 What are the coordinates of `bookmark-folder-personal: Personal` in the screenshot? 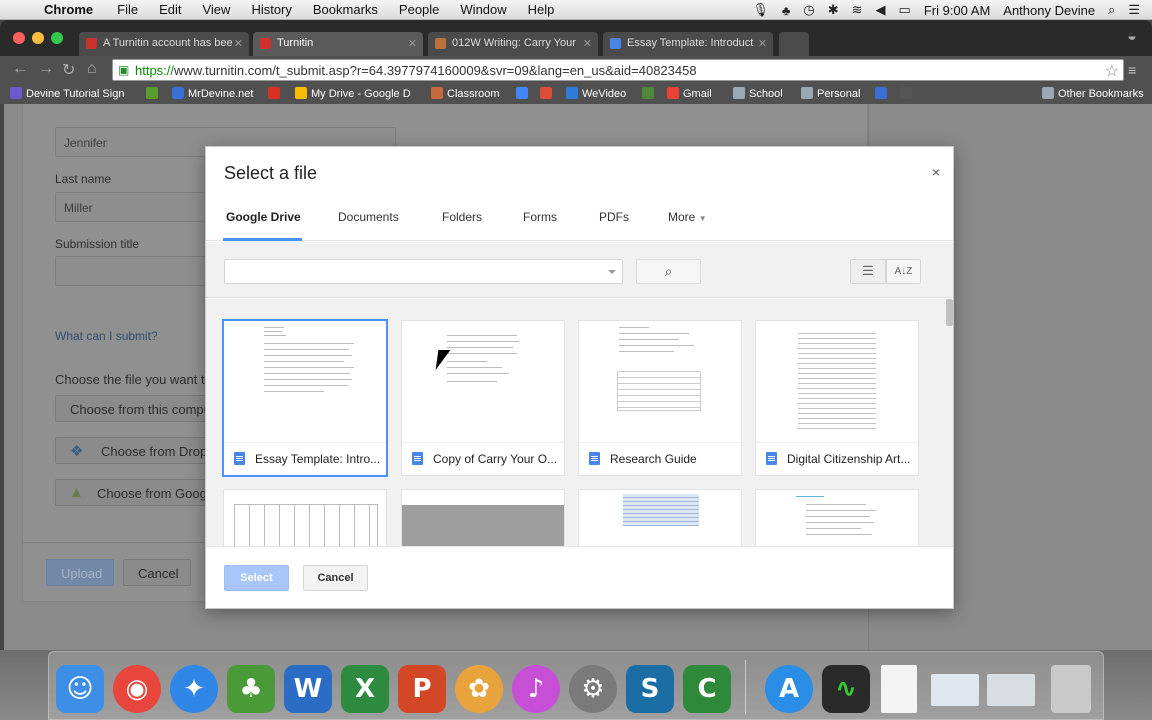 It's located at (830, 93).